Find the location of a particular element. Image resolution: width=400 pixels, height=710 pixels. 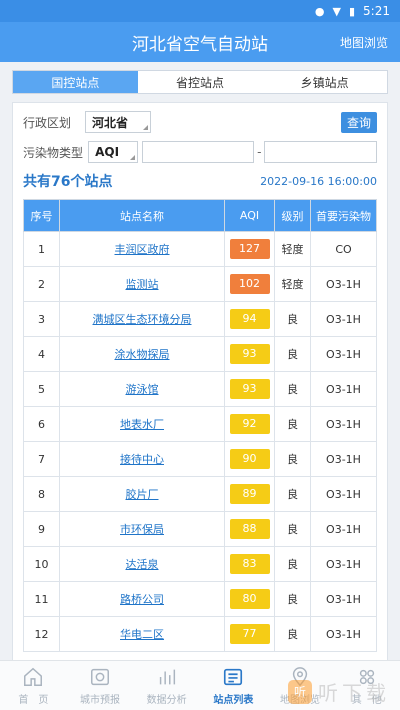

watermark-logo: 听 is located at coordinates (300, 691).